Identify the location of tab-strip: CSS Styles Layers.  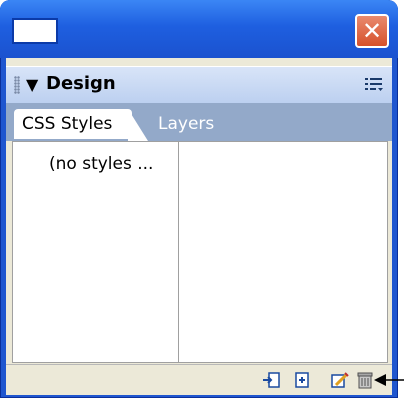
(199, 122).